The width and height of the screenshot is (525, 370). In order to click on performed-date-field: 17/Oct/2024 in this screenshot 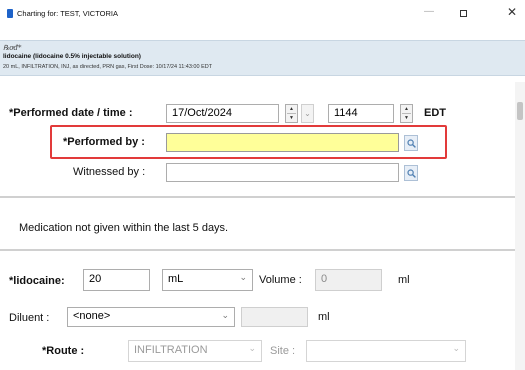, I will do `click(222, 113)`.